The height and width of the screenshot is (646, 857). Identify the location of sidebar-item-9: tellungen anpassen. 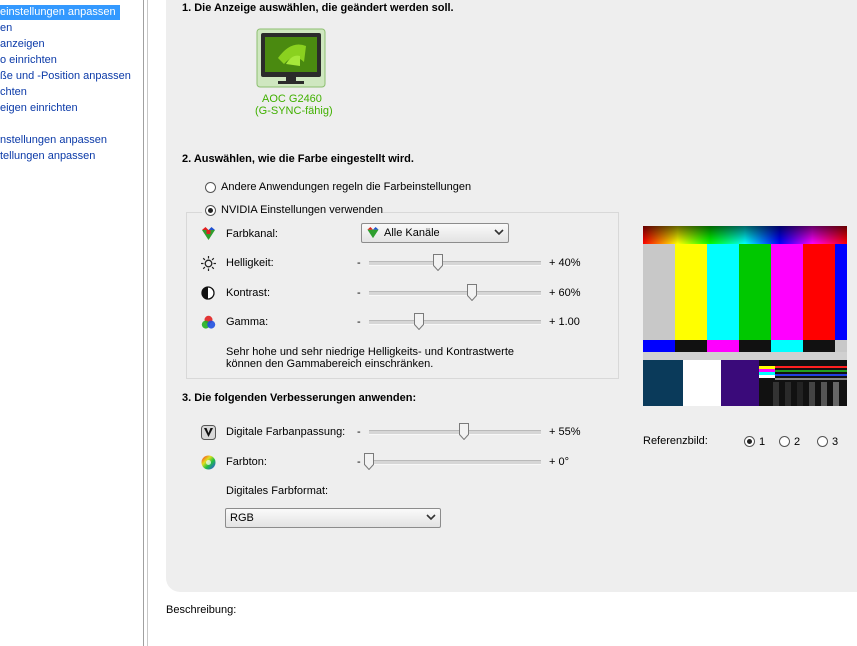
(47, 156).